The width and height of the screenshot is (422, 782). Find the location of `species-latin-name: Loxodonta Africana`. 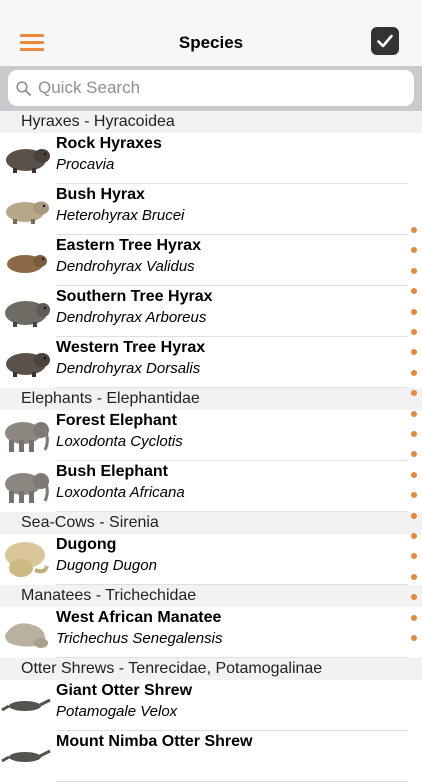

species-latin-name: Loxodonta Africana is located at coordinates (120, 492).